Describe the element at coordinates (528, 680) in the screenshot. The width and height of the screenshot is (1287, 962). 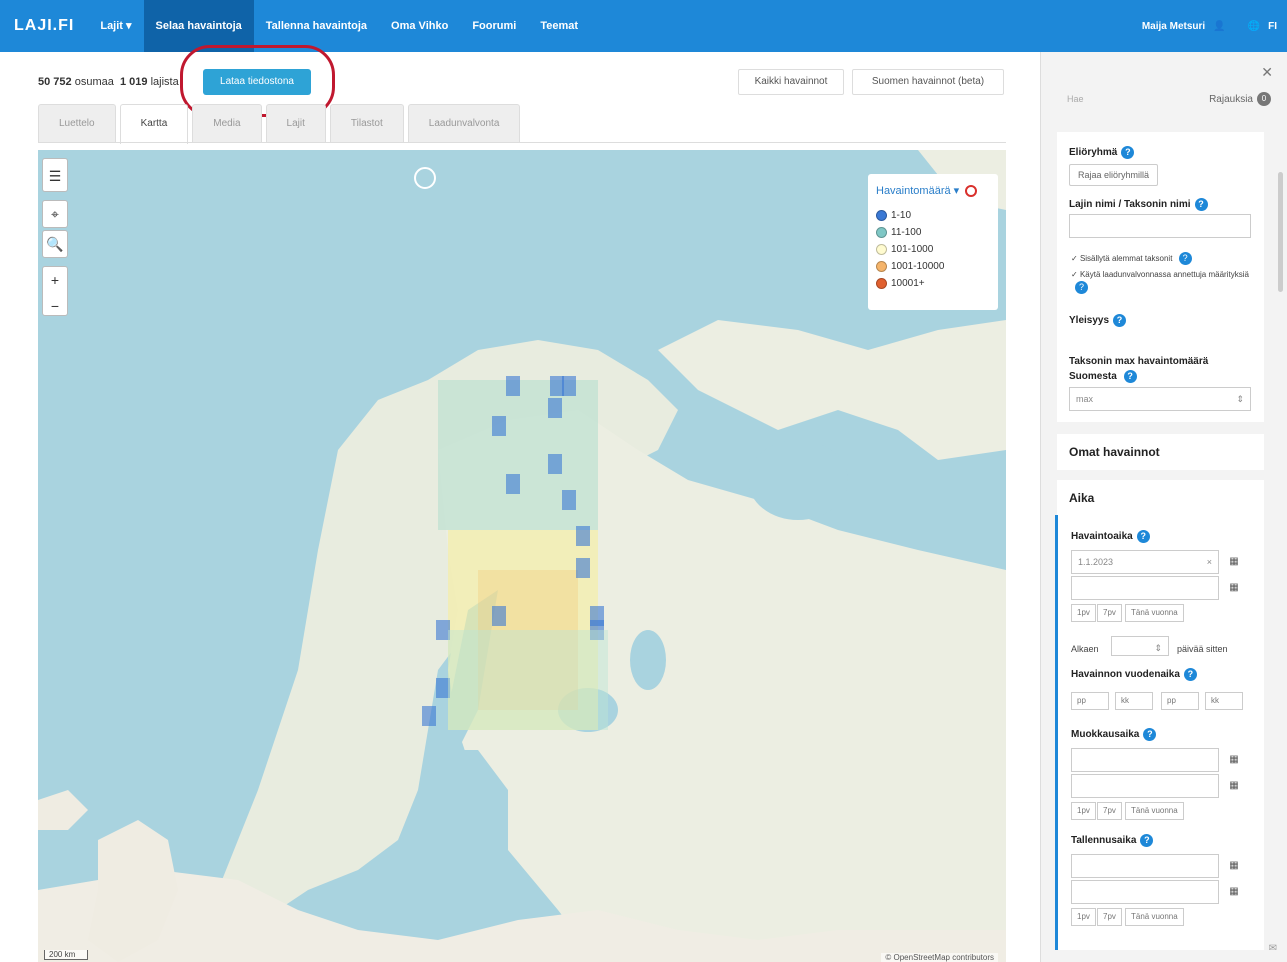
I see `grid-south` at that location.